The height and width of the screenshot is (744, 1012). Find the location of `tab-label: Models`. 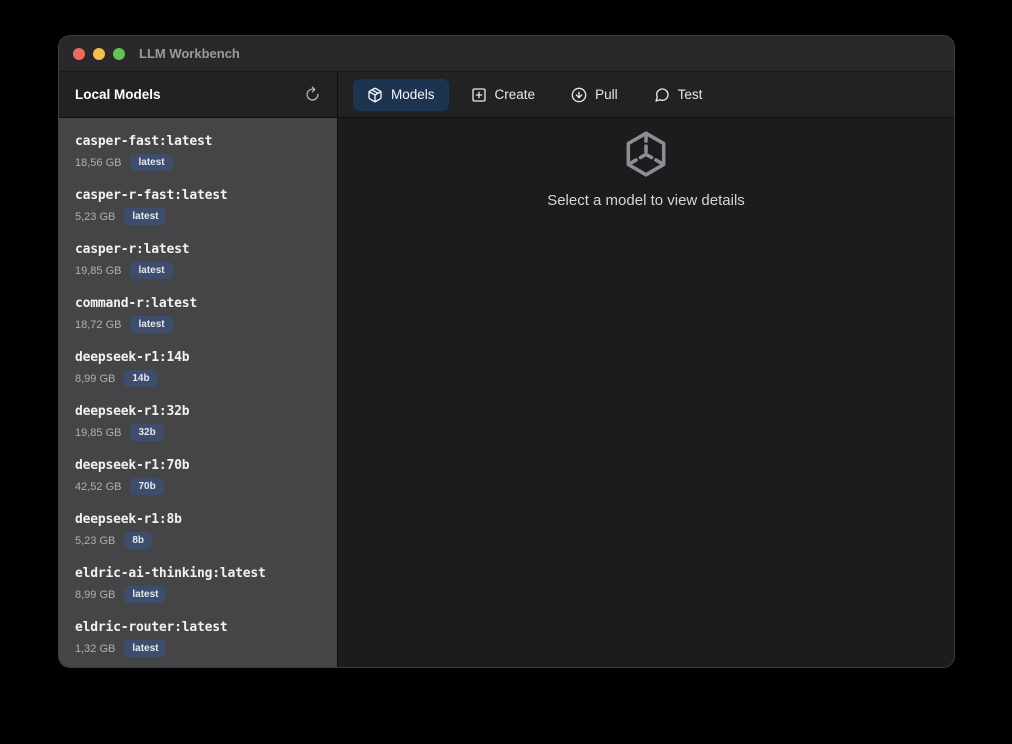

tab-label: Models is located at coordinates (413, 94).